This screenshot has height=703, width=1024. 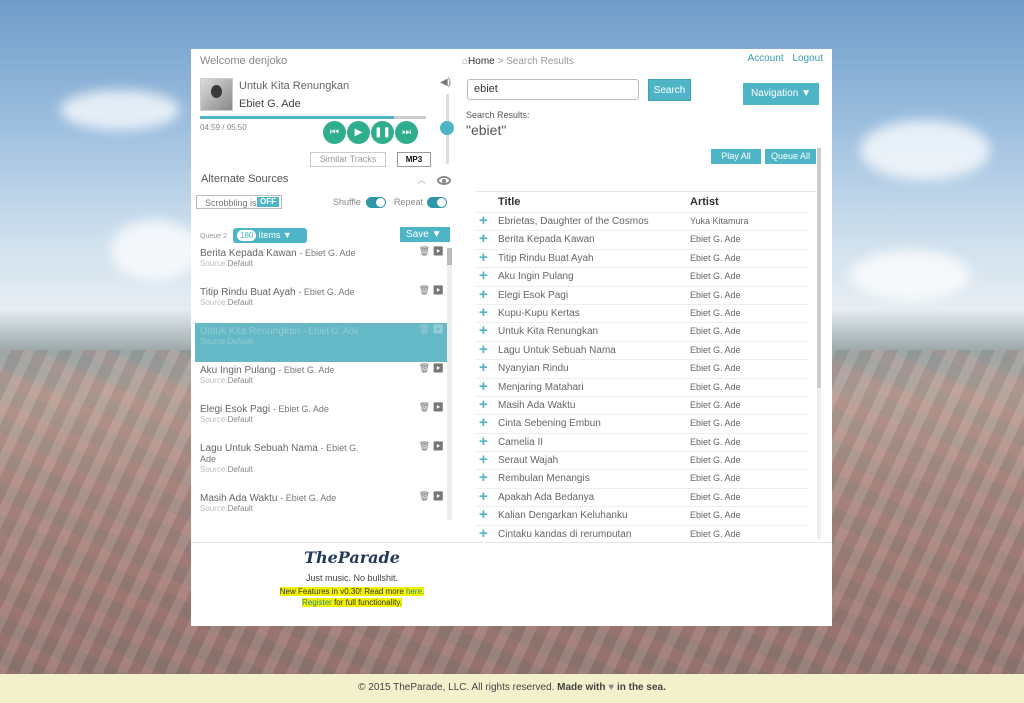 What do you see at coordinates (437, 202) in the screenshot?
I see `repeat-toggle` at bounding box center [437, 202].